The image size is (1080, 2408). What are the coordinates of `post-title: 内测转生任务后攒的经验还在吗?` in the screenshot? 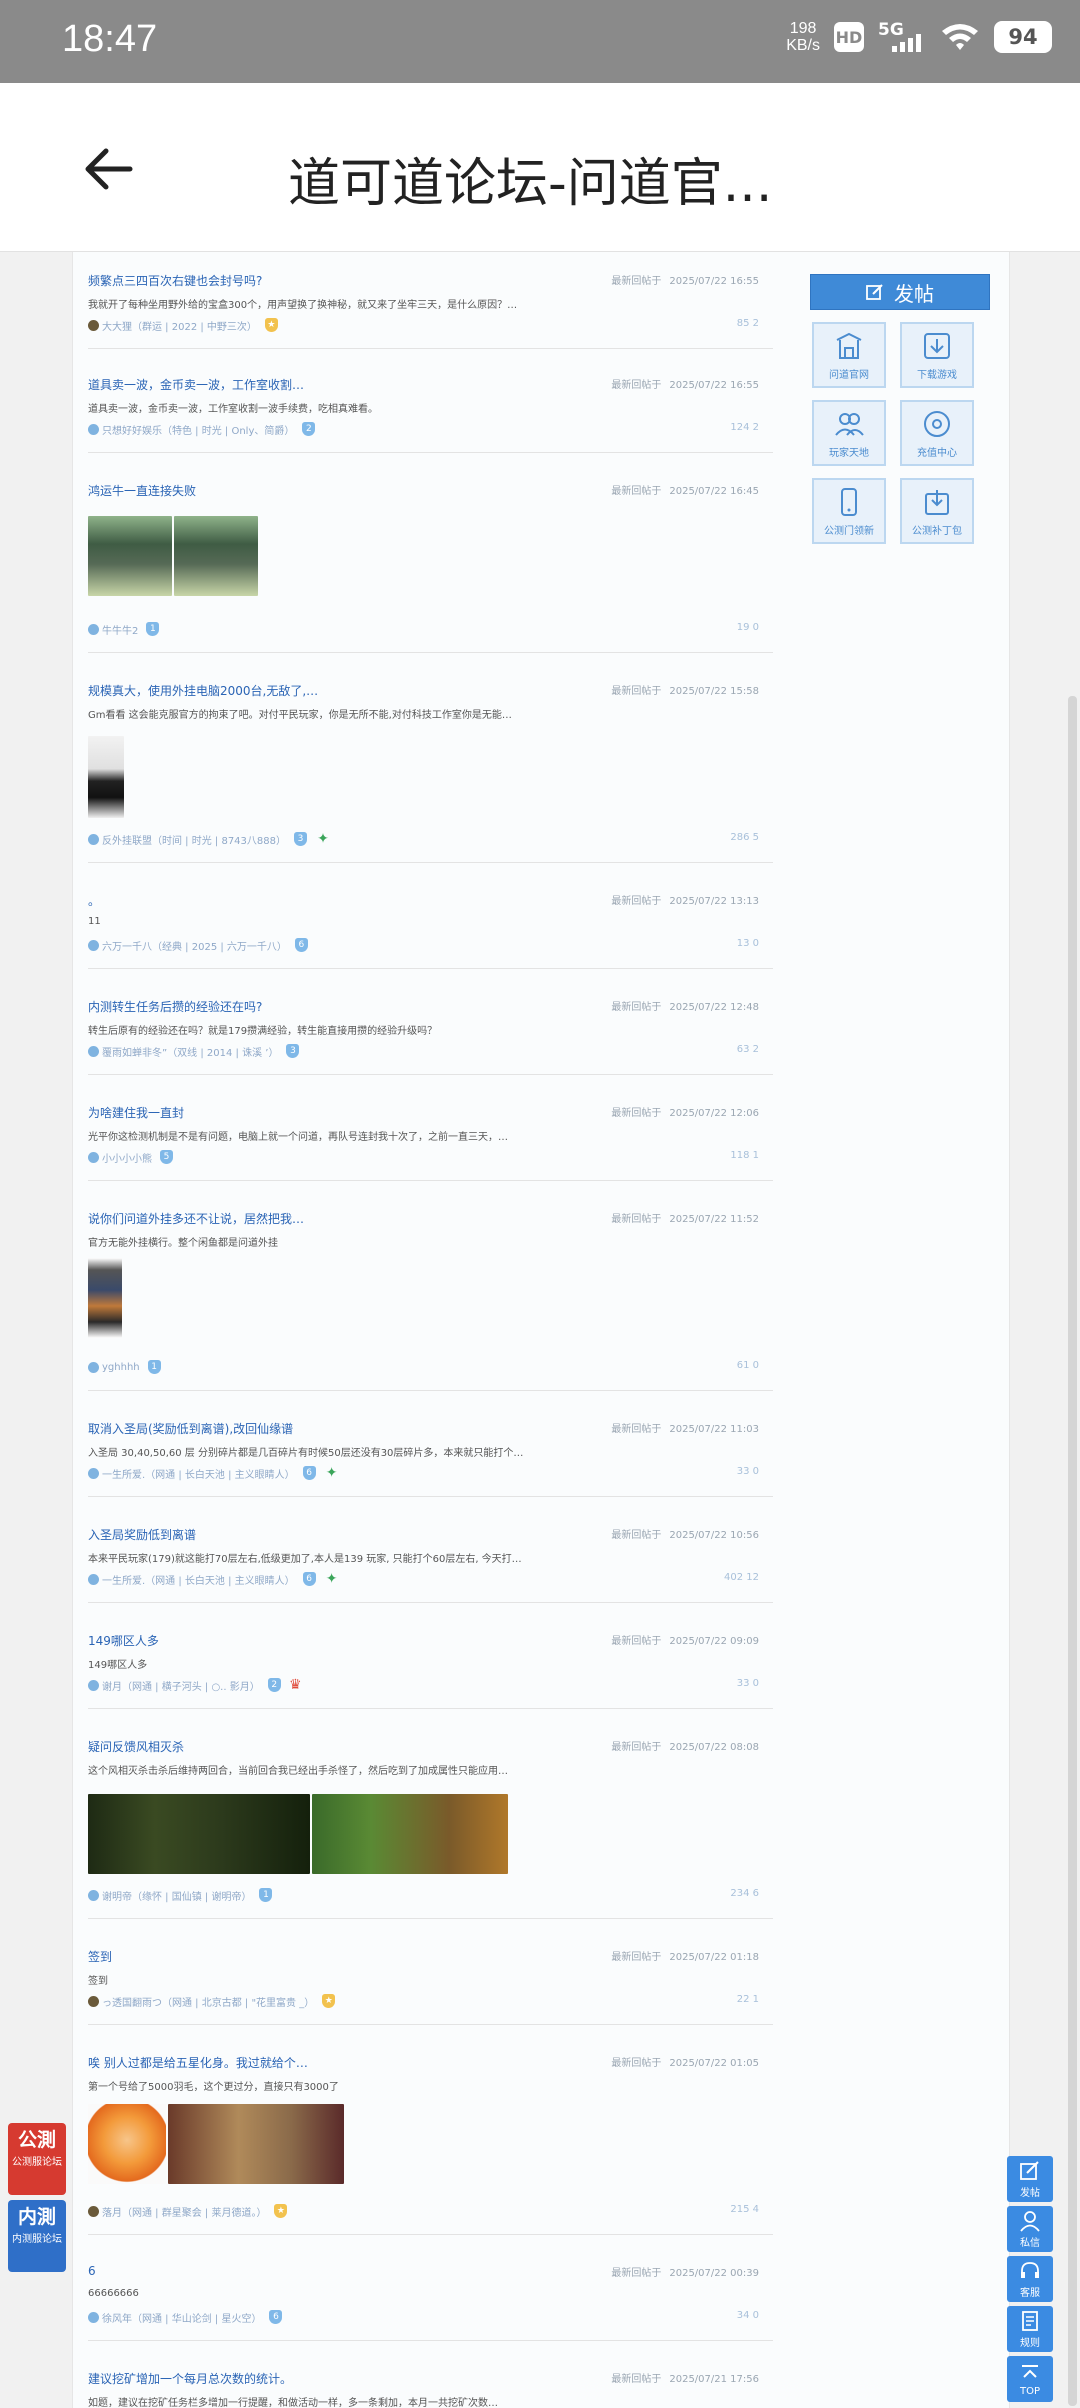 It's located at (175, 1006).